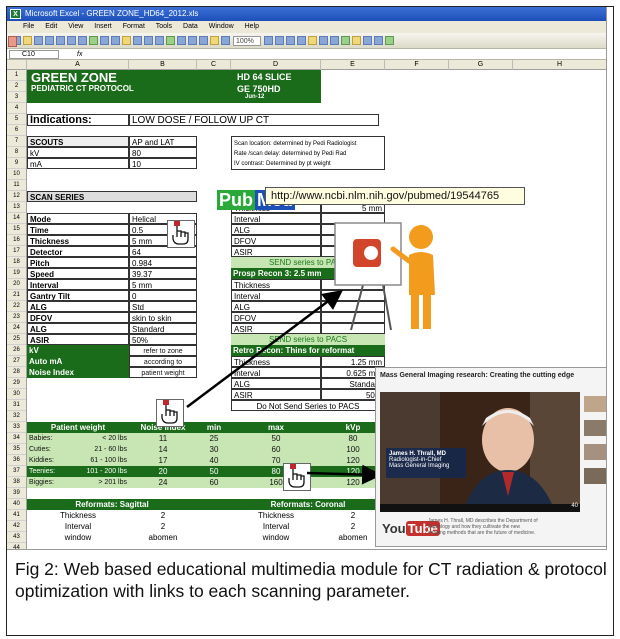 This screenshot has height=639, width=620. What do you see at coordinates (16, 295) in the screenshot?
I see `row-header: 21` at bounding box center [16, 295].